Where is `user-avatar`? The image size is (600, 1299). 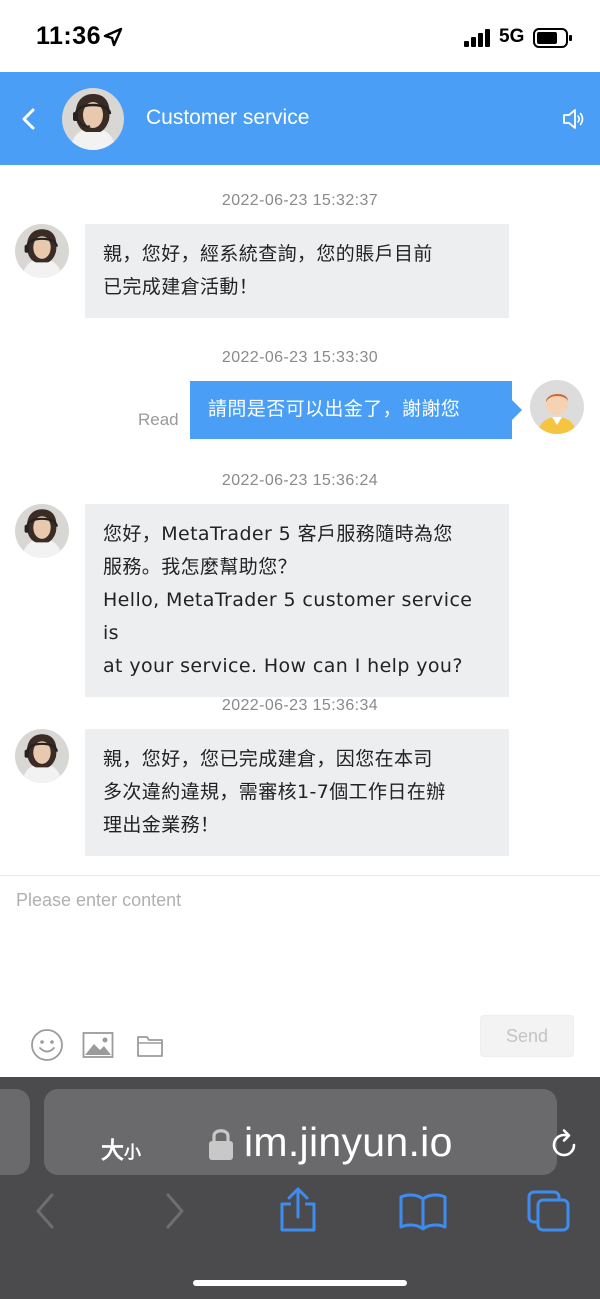
user-avatar is located at coordinates (557, 407).